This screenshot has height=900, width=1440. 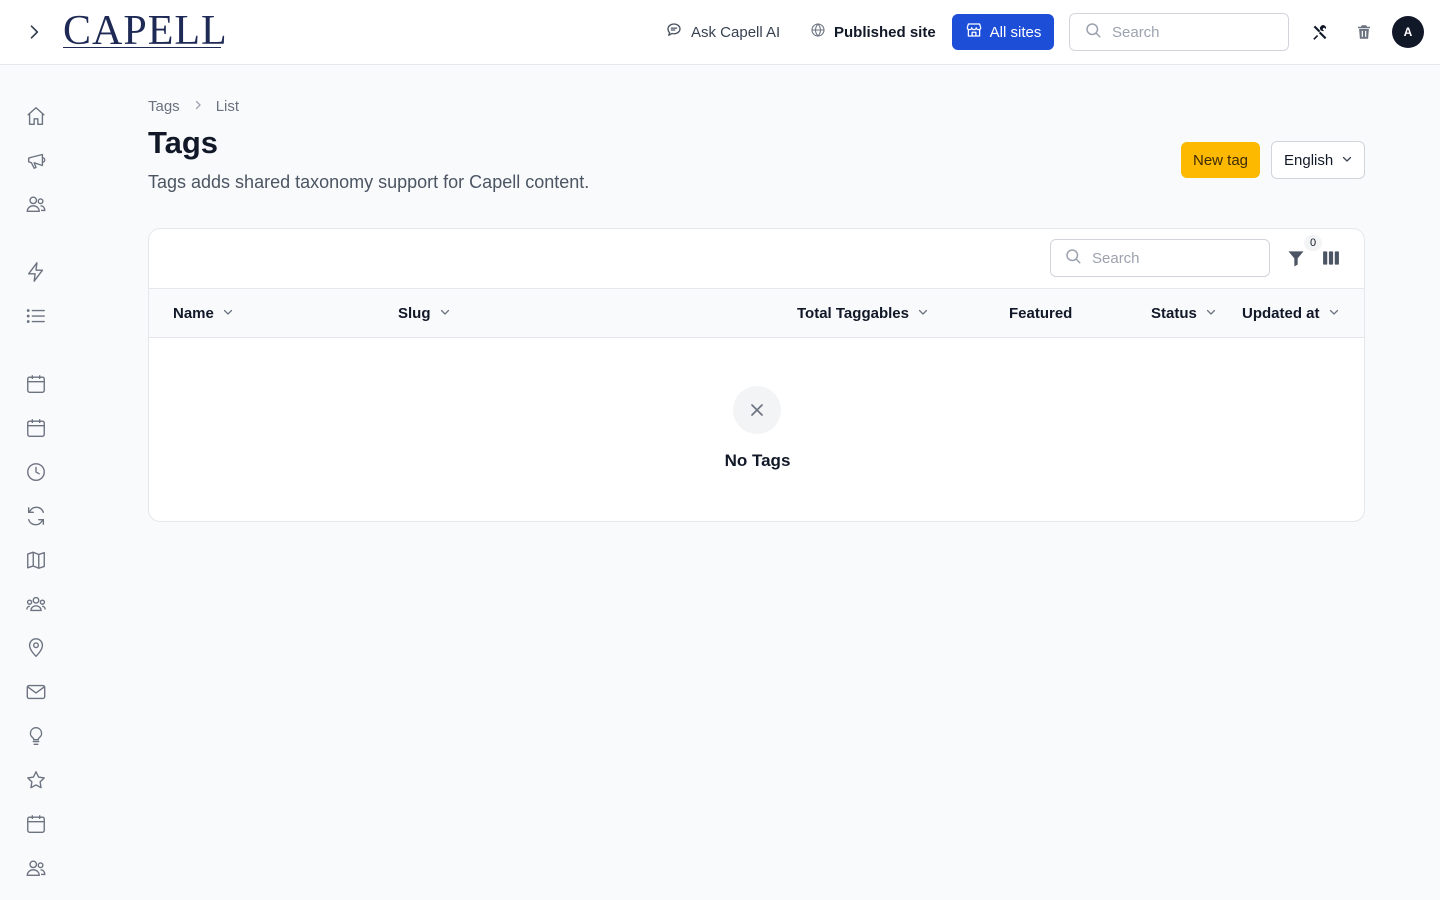 What do you see at coordinates (183, 142) in the screenshot?
I see `page-title: Tags` at bounding box center [183, 142].